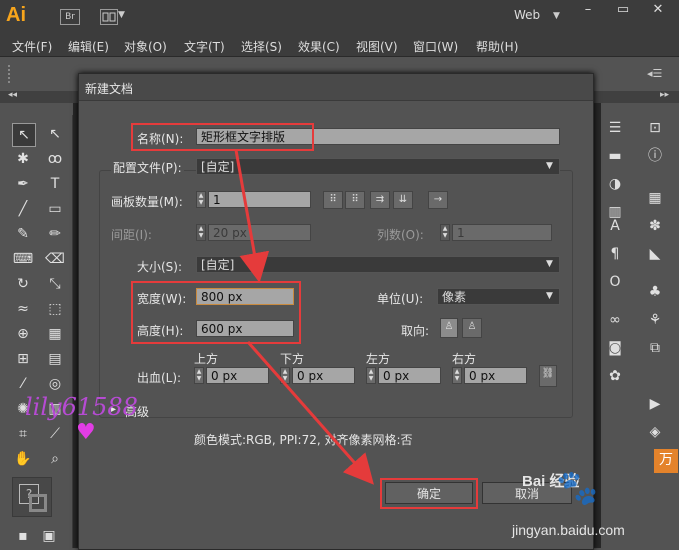  Describe the element at coordinates (568, 530) in the screenshot. I see `site-url: jingyan.baidu.com` at that location.